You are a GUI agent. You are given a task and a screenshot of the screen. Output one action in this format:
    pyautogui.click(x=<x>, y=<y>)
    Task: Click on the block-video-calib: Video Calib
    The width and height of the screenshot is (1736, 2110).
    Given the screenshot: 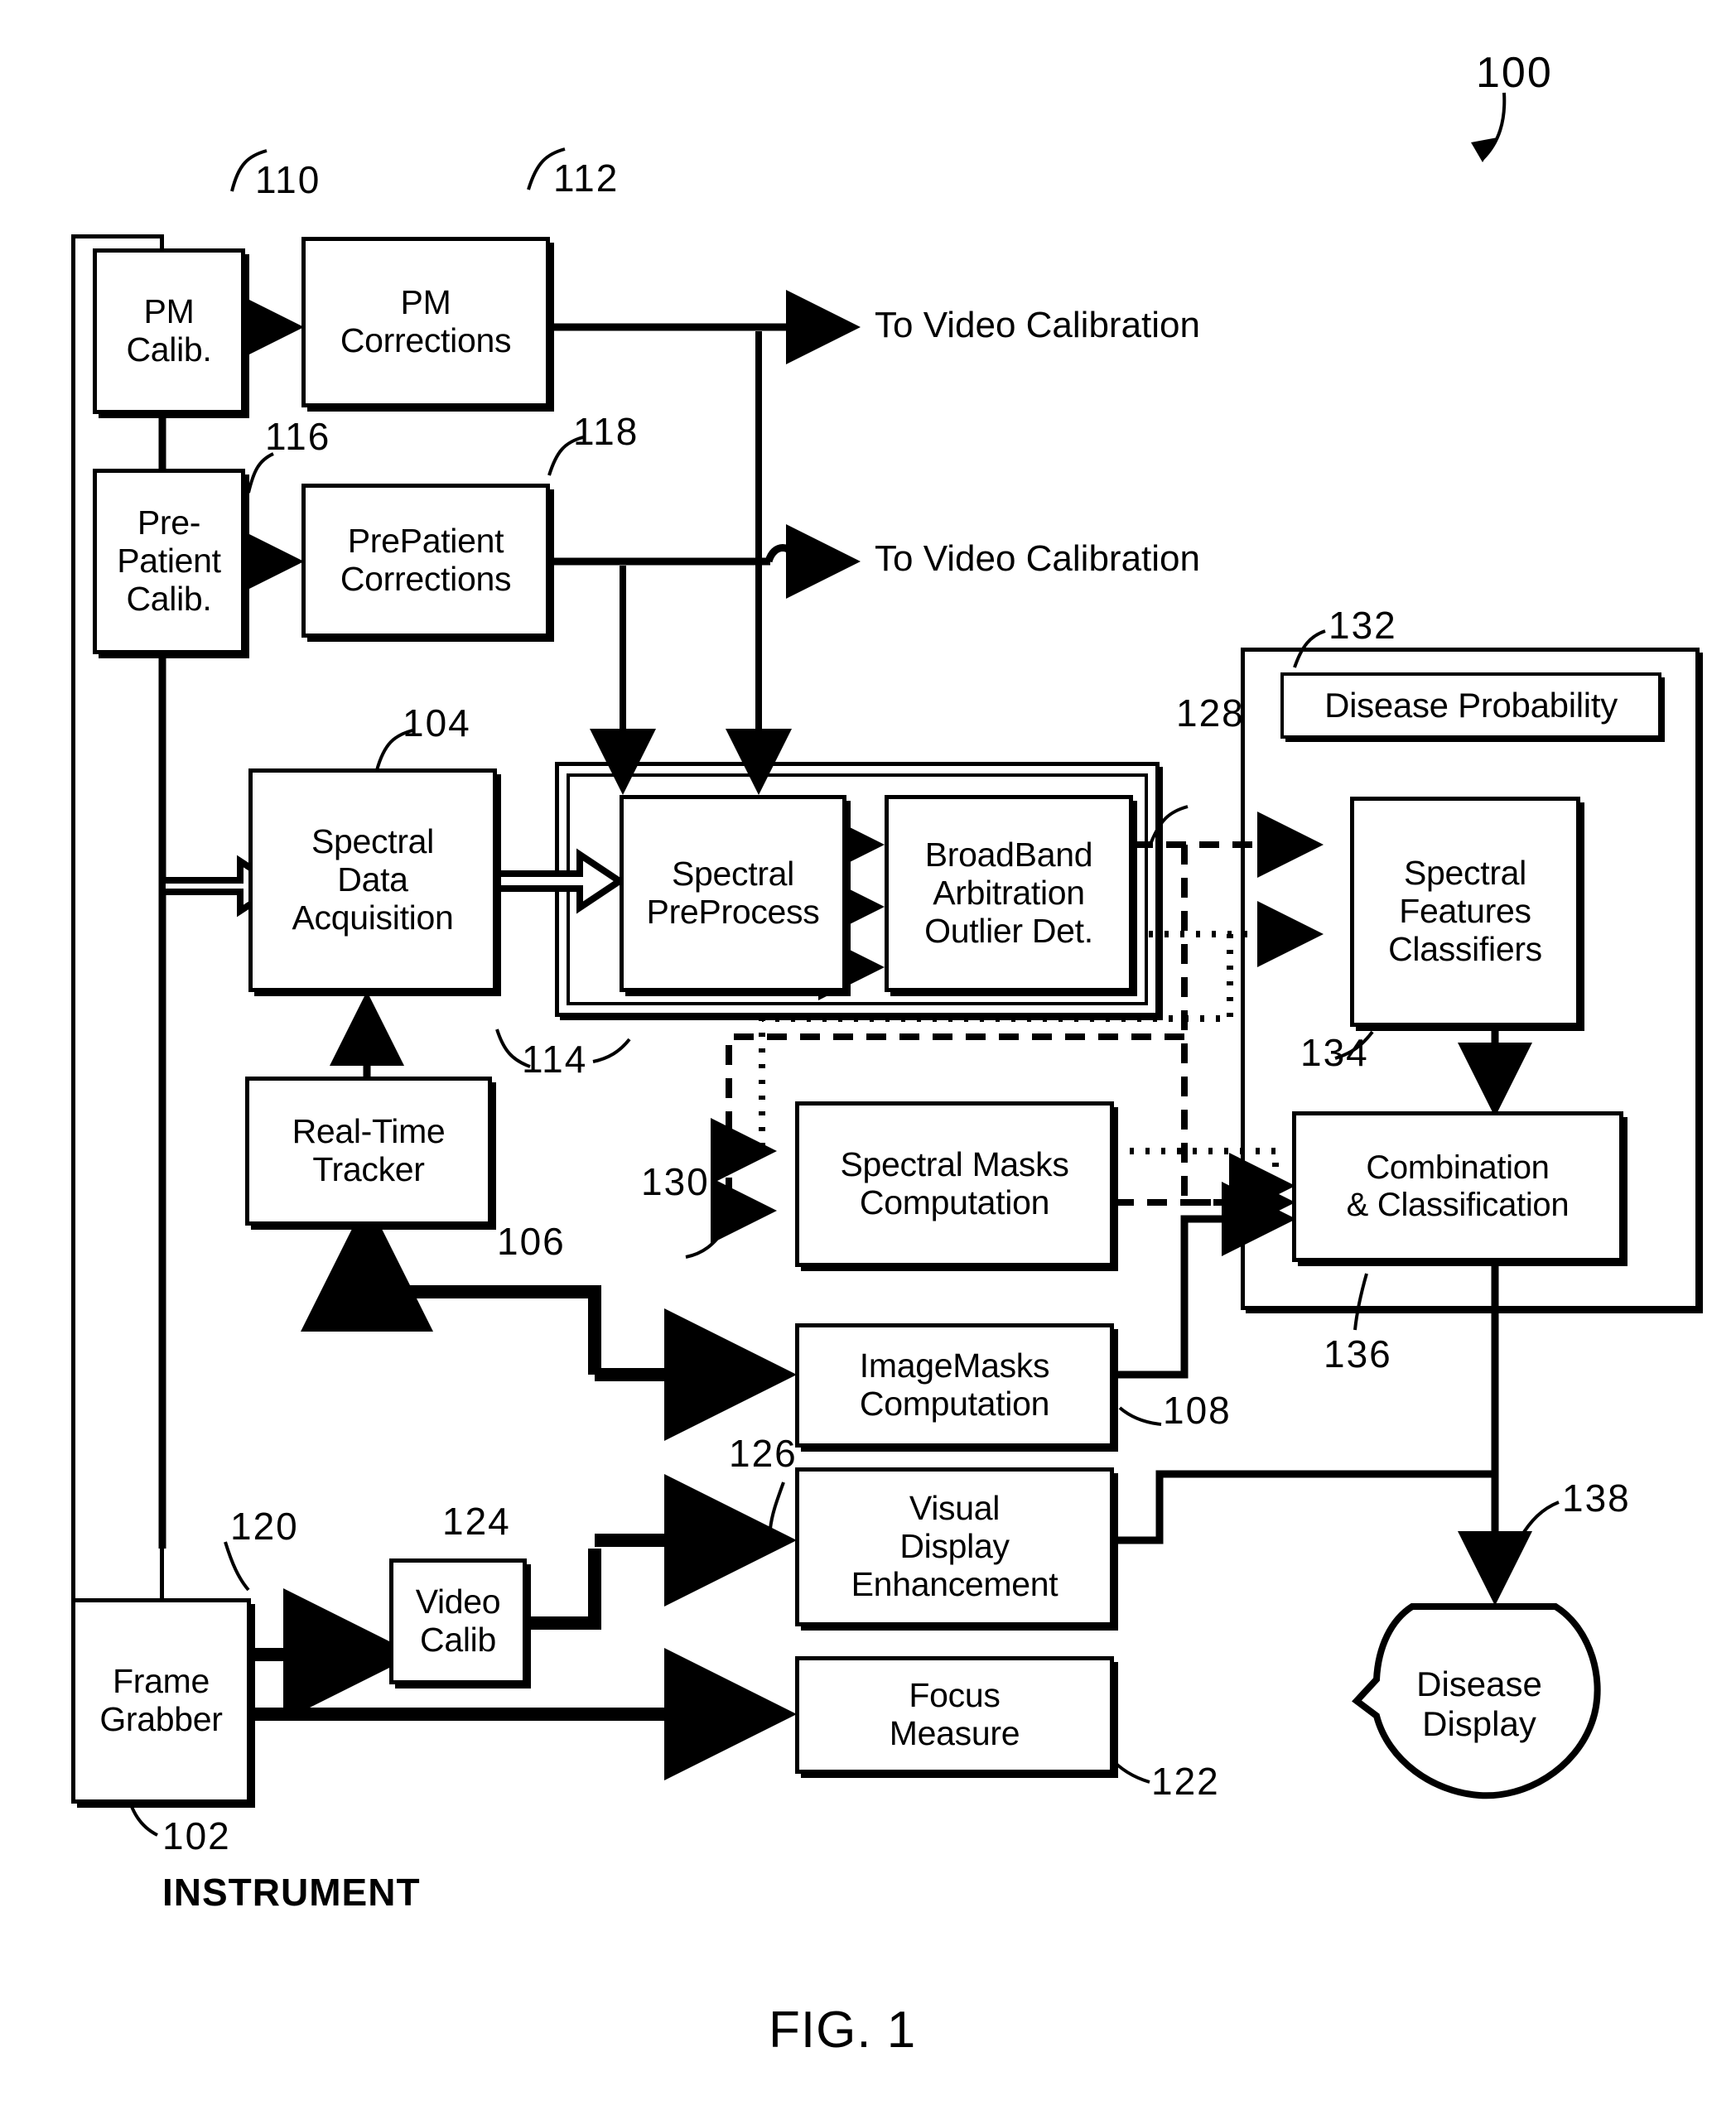 What is the action you would take?
    pyautogui.click(x=458, y=1621)
    